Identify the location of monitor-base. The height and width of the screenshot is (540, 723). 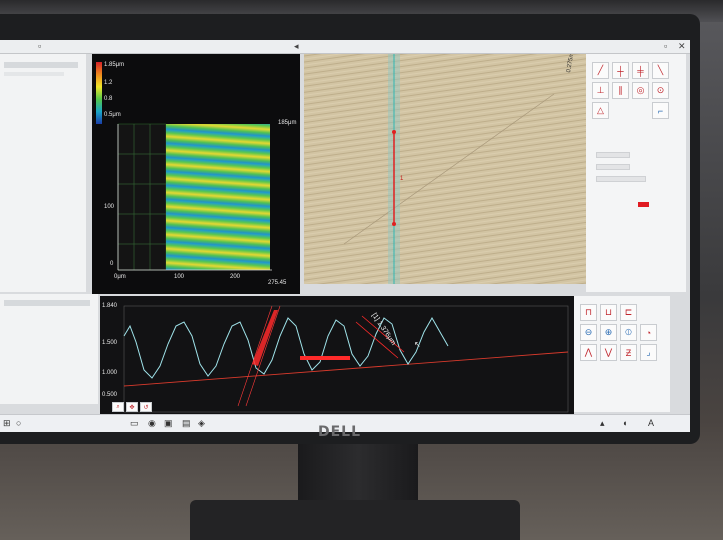
(355, 520).